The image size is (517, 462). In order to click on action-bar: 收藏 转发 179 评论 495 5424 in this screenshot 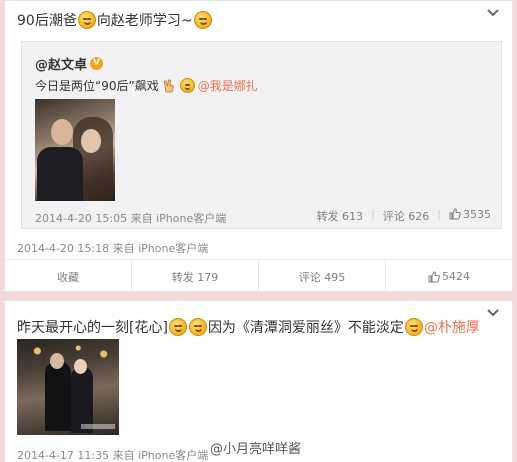, I will do `click(258, 276)`.